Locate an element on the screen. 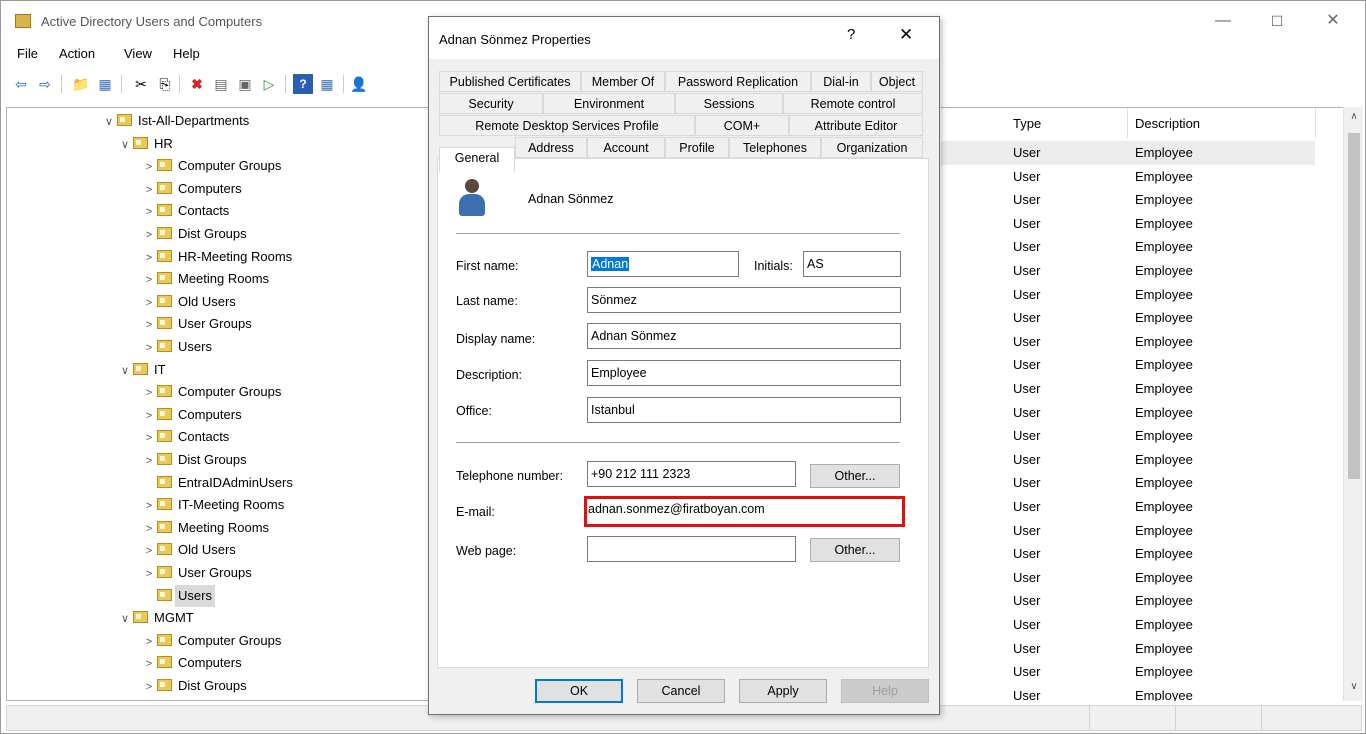 The width and height of the screenshot is (1366, 734). column-header-description: Description is located at coordinates (1167, 123).